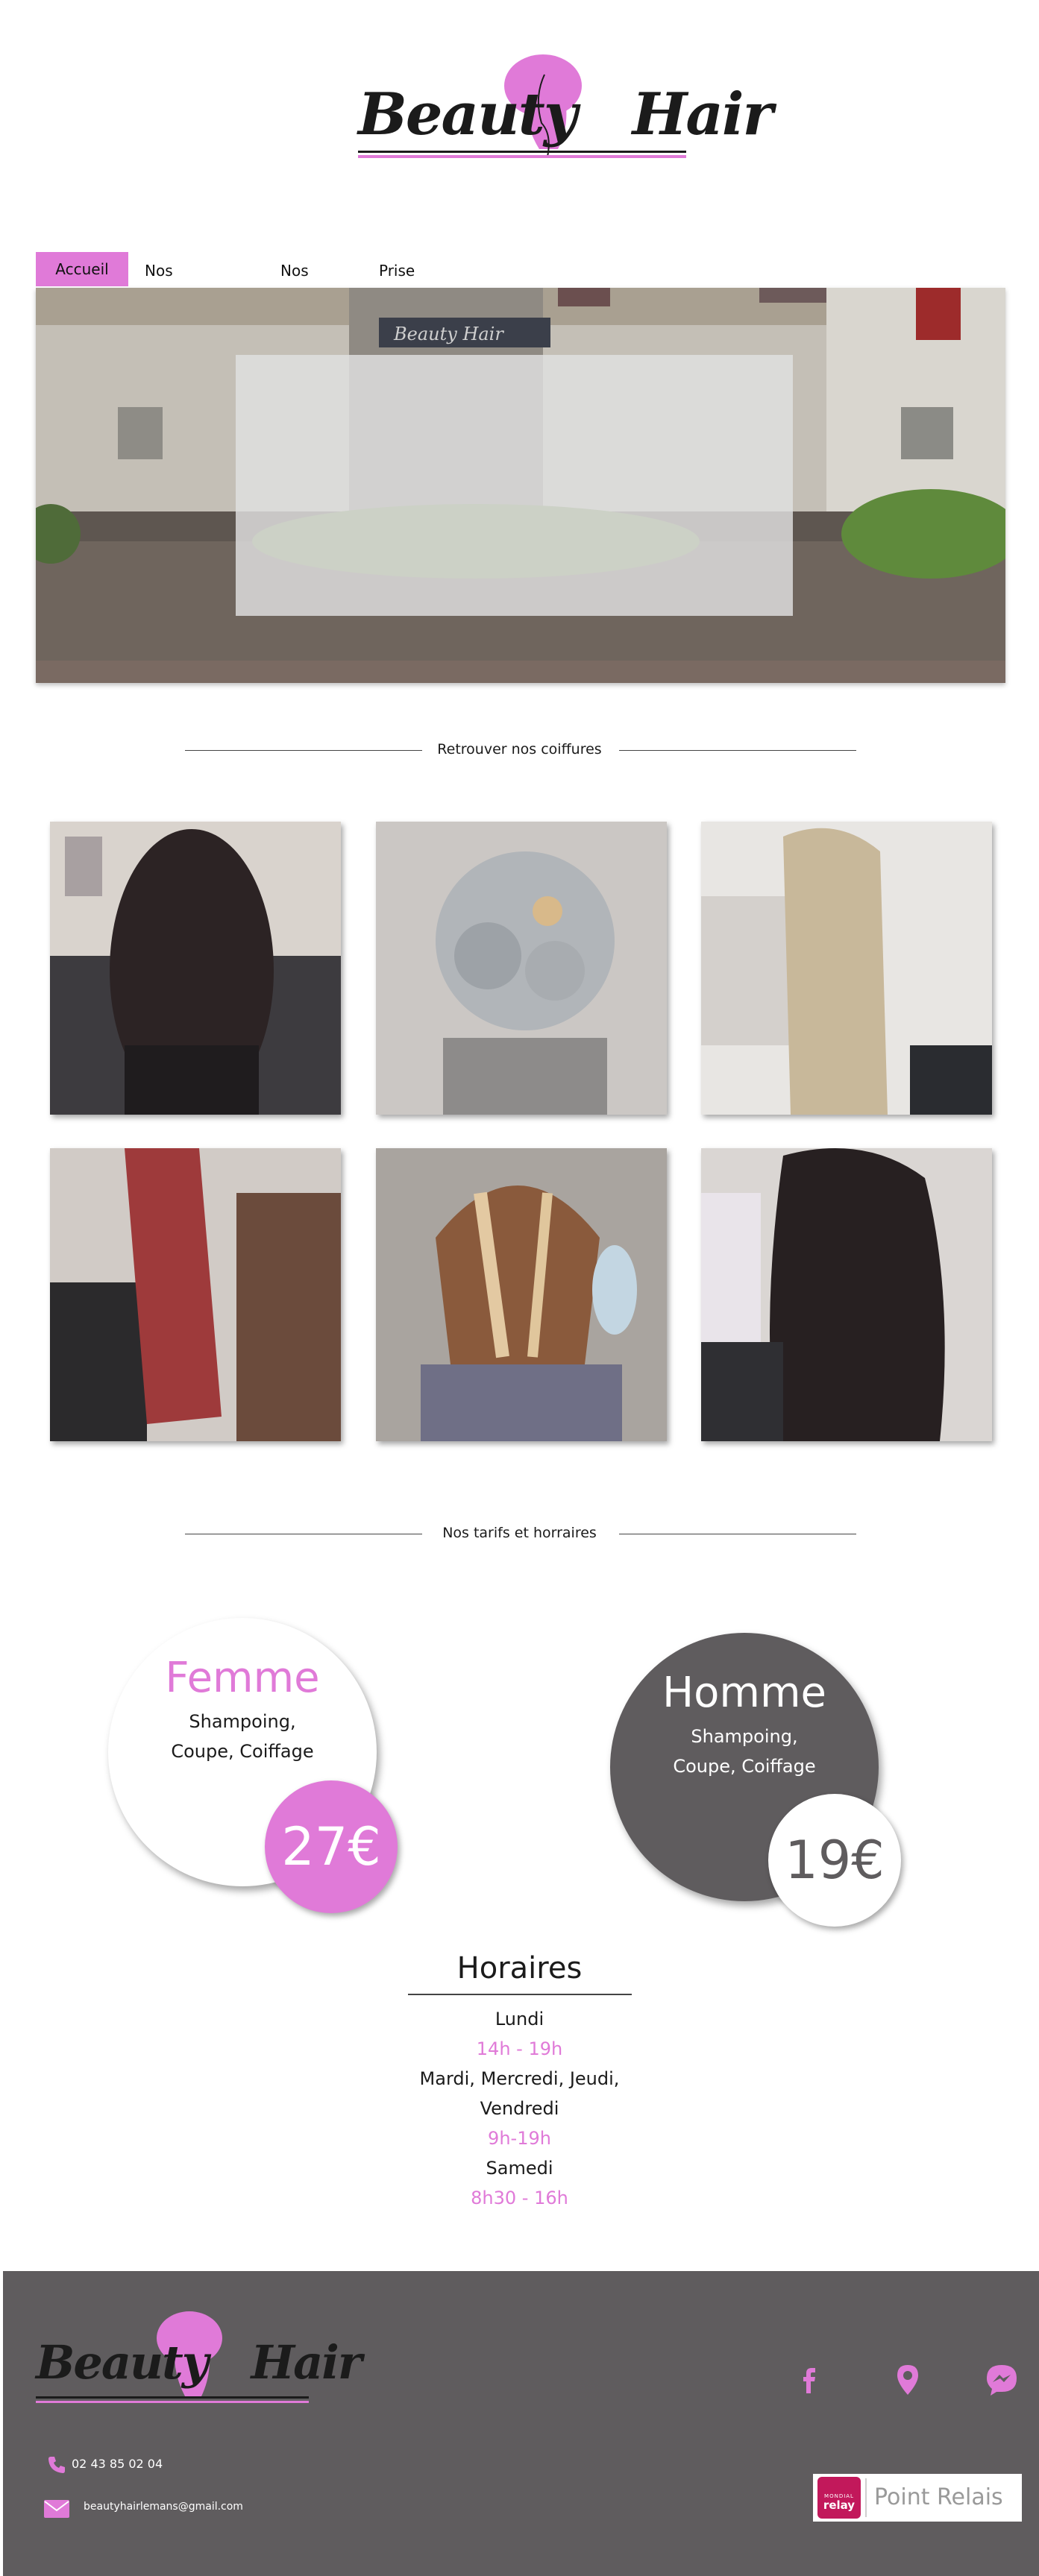 This screenshot has height=2576, width=1039. Describe the element at coordinates (866, 2497) in the screenshot. I see `point-relais-divider` at that location.